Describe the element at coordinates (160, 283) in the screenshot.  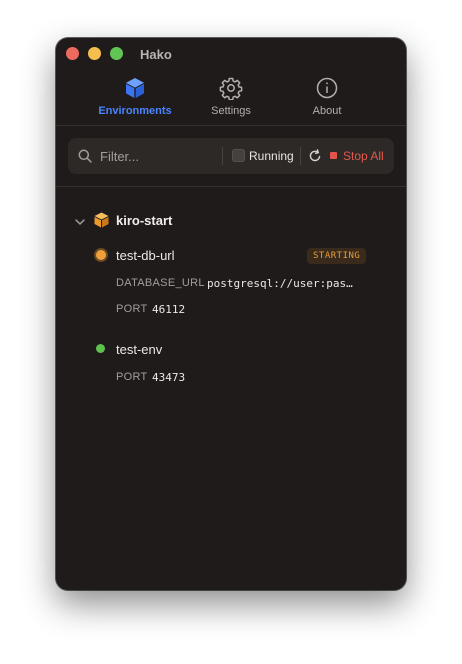
I see `env-var-key: DATABASE_URL` at that location.